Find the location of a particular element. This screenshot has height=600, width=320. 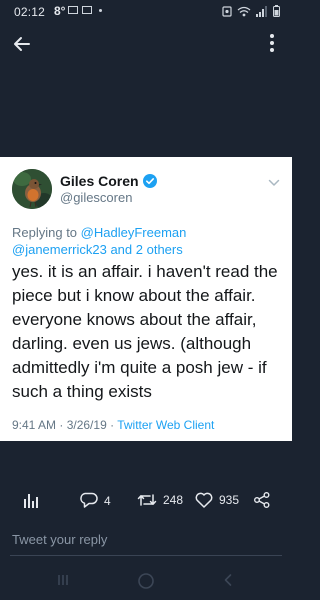

like-count: 935 is located at coordinates (229, 500).